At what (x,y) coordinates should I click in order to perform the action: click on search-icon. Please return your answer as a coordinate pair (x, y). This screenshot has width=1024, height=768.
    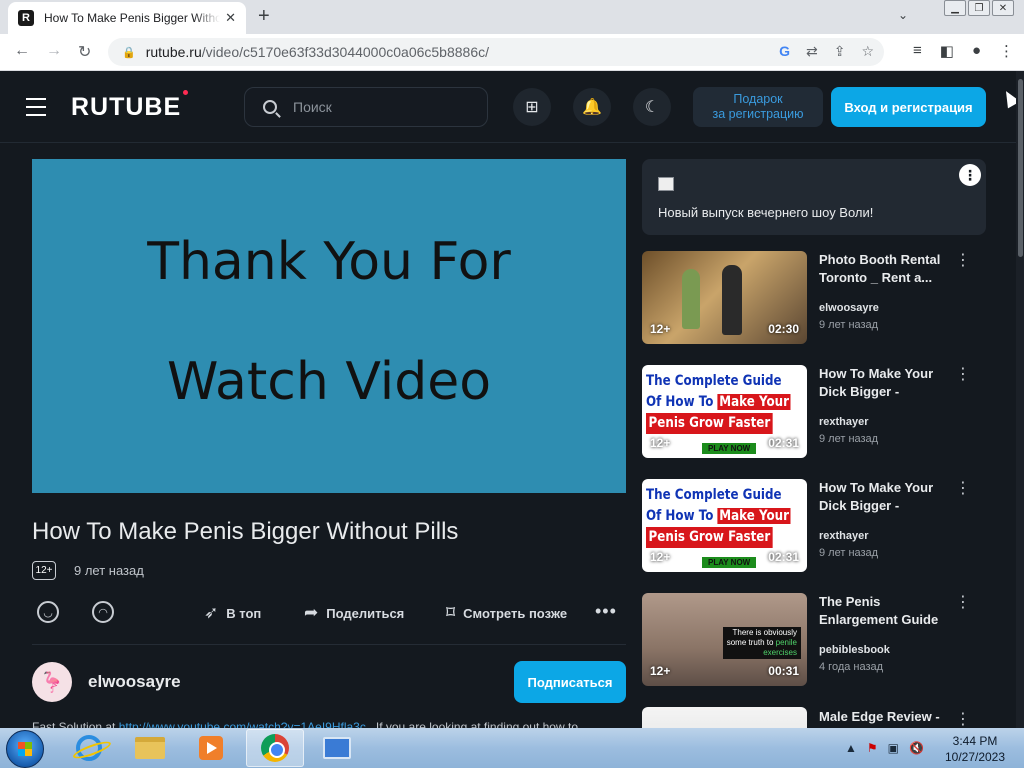
    Looking at the image, I should click on (270, 107).